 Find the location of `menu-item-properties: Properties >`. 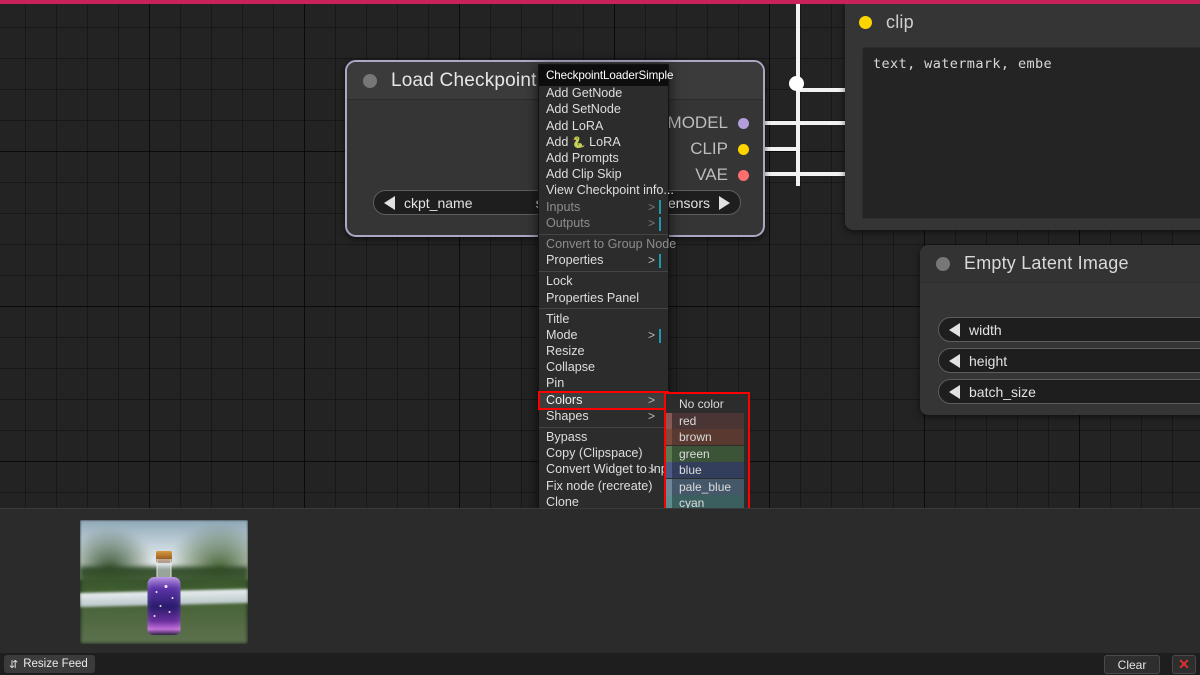

menu-item-properties: Properties > is located at coordinates (603, 261).